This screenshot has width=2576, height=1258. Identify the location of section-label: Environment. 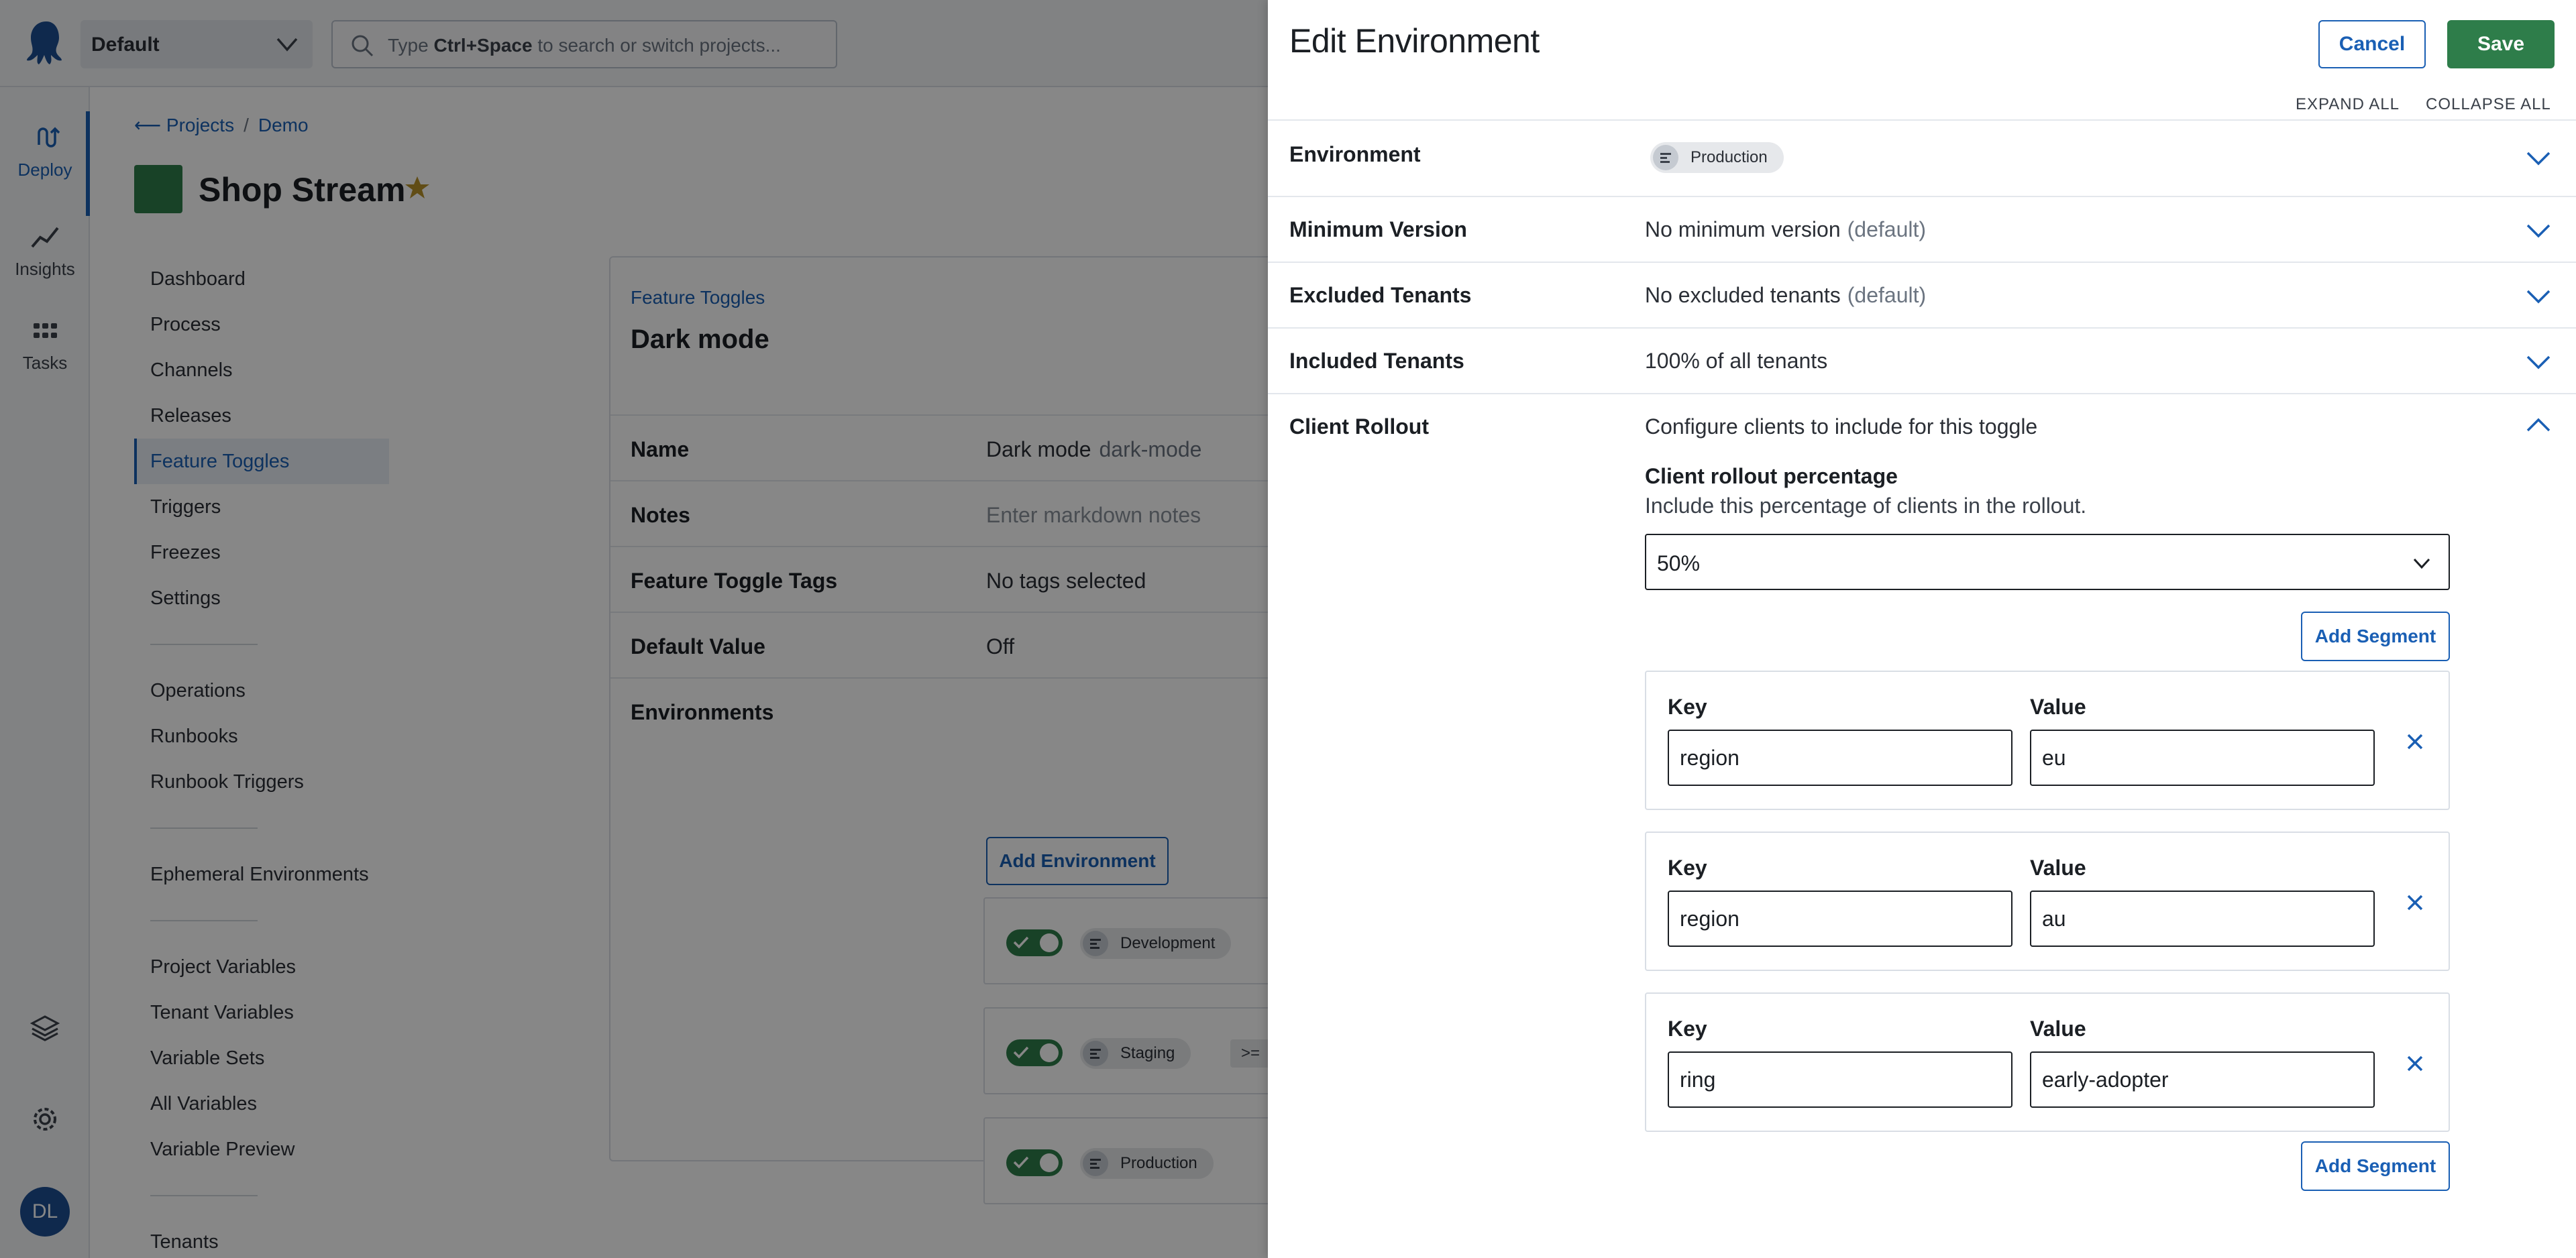
(1355, 154).